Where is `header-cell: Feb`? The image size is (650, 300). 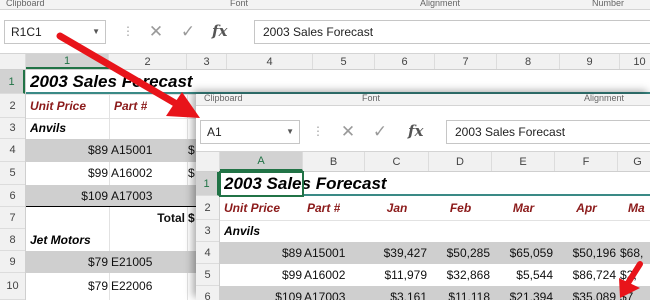
header-cell: Feb is located at coordinates (460, 208).